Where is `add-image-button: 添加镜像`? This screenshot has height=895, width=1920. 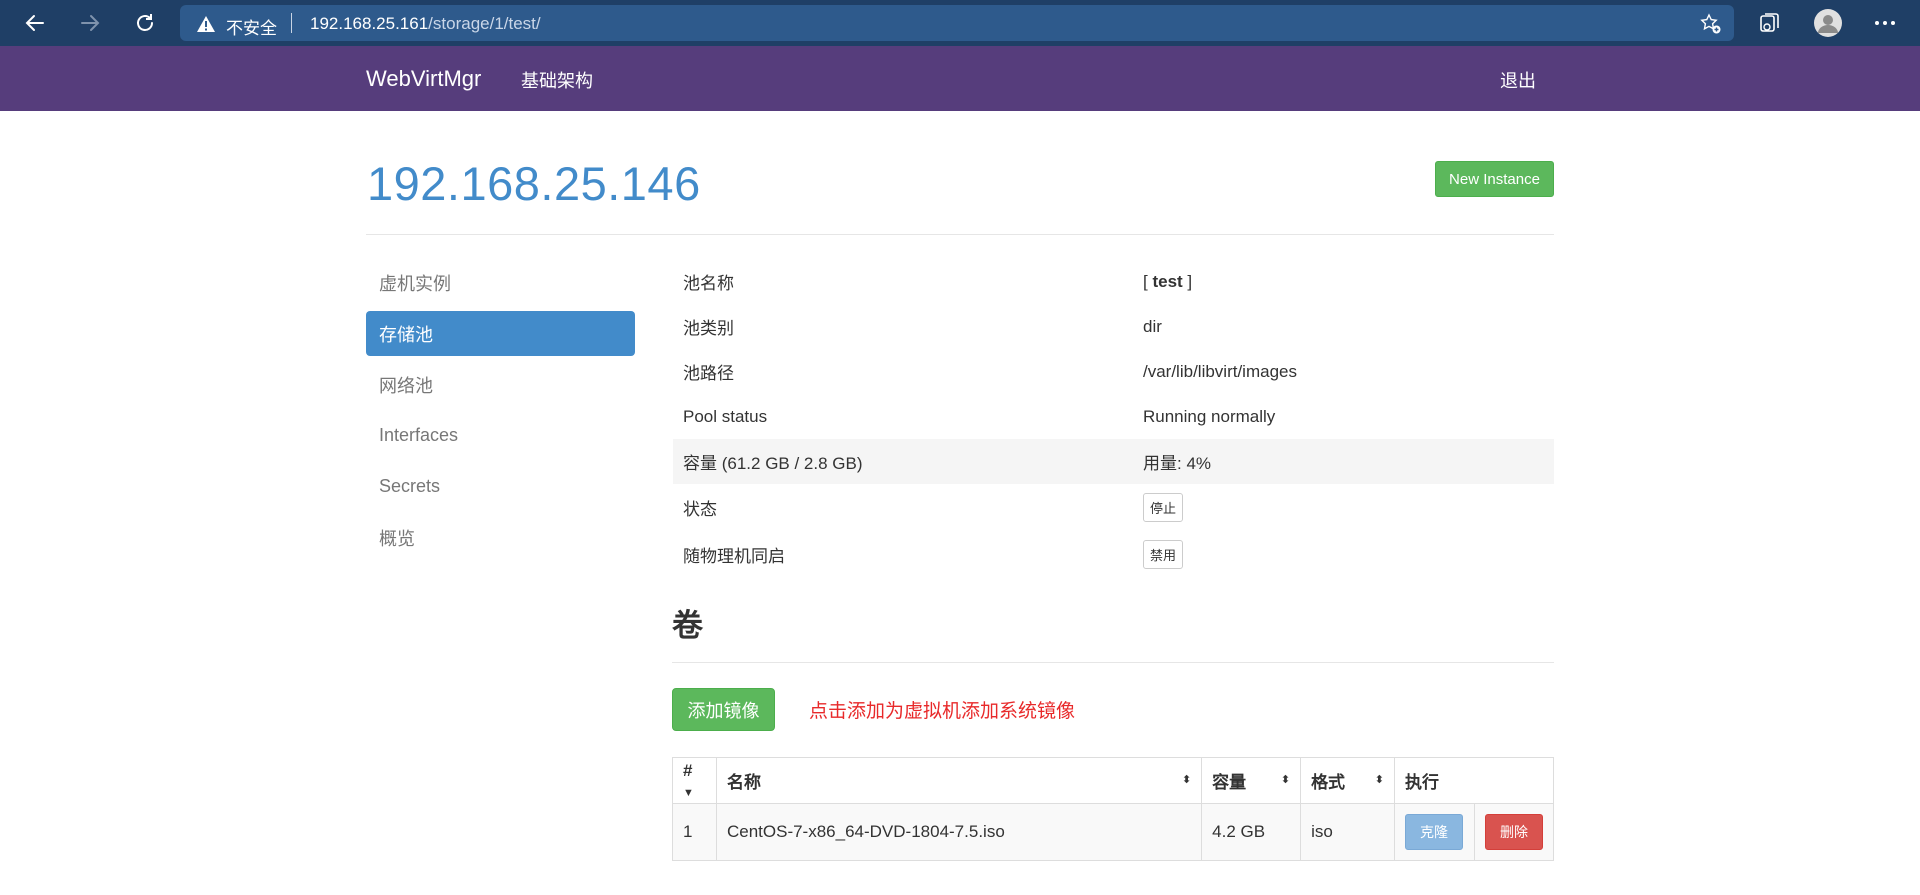 add-image-button: 添加镜像 is located at coordinates (723, 709).